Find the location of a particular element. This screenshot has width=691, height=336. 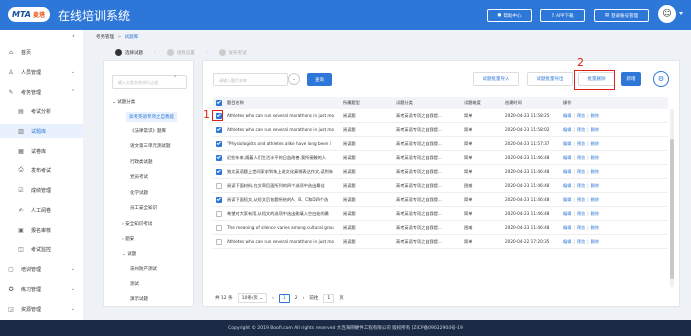

chevron-down-icon: ⌄ is located at coordinates (294, 79).